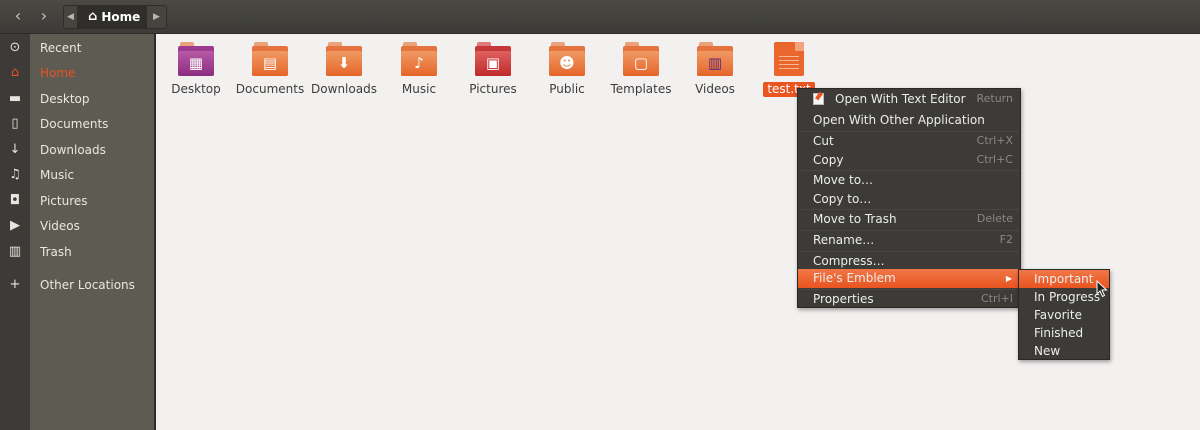  Describe the element at coordinates (994, 98) in the screenshot. I see `menu-item-accel: Return` at that location.